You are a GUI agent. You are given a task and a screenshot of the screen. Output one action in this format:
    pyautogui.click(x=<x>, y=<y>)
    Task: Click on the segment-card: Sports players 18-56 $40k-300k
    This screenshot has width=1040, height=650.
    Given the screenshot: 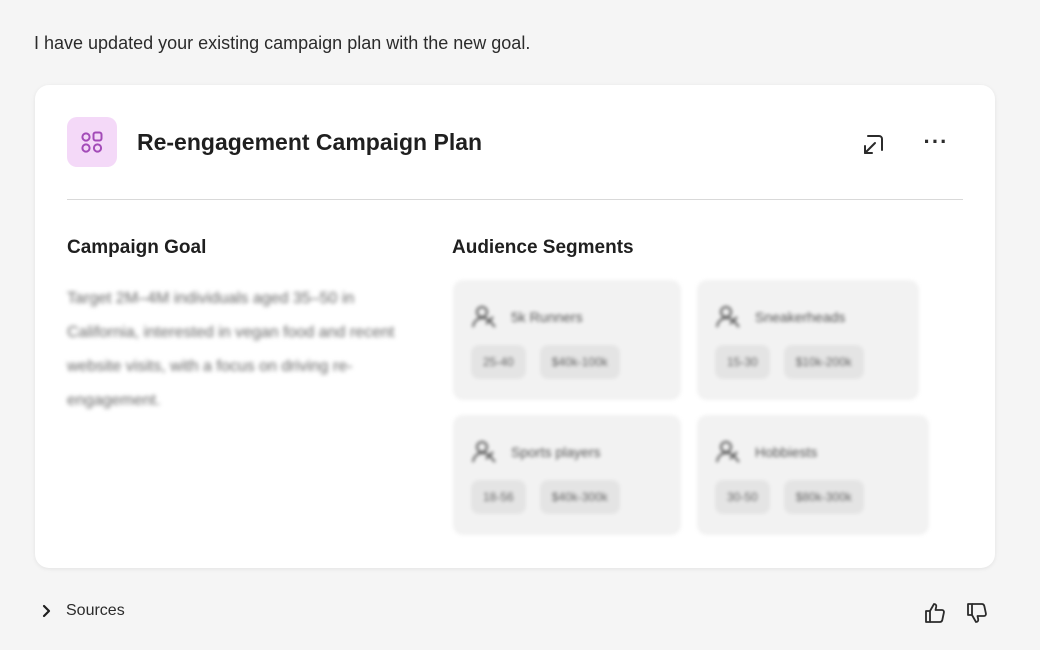 What is the action you would take?
    pyautogui.click(x=567, y=475)
    